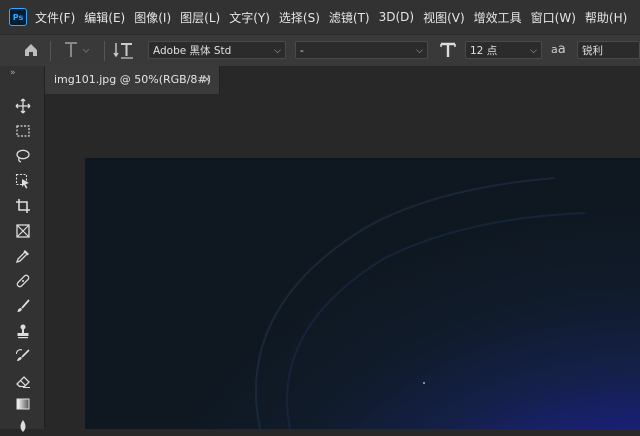  What do you see at coordinates (592, 51) in the screenshot?
I see `anti-alias-value: 锐利` at bounding box center [592, 51].